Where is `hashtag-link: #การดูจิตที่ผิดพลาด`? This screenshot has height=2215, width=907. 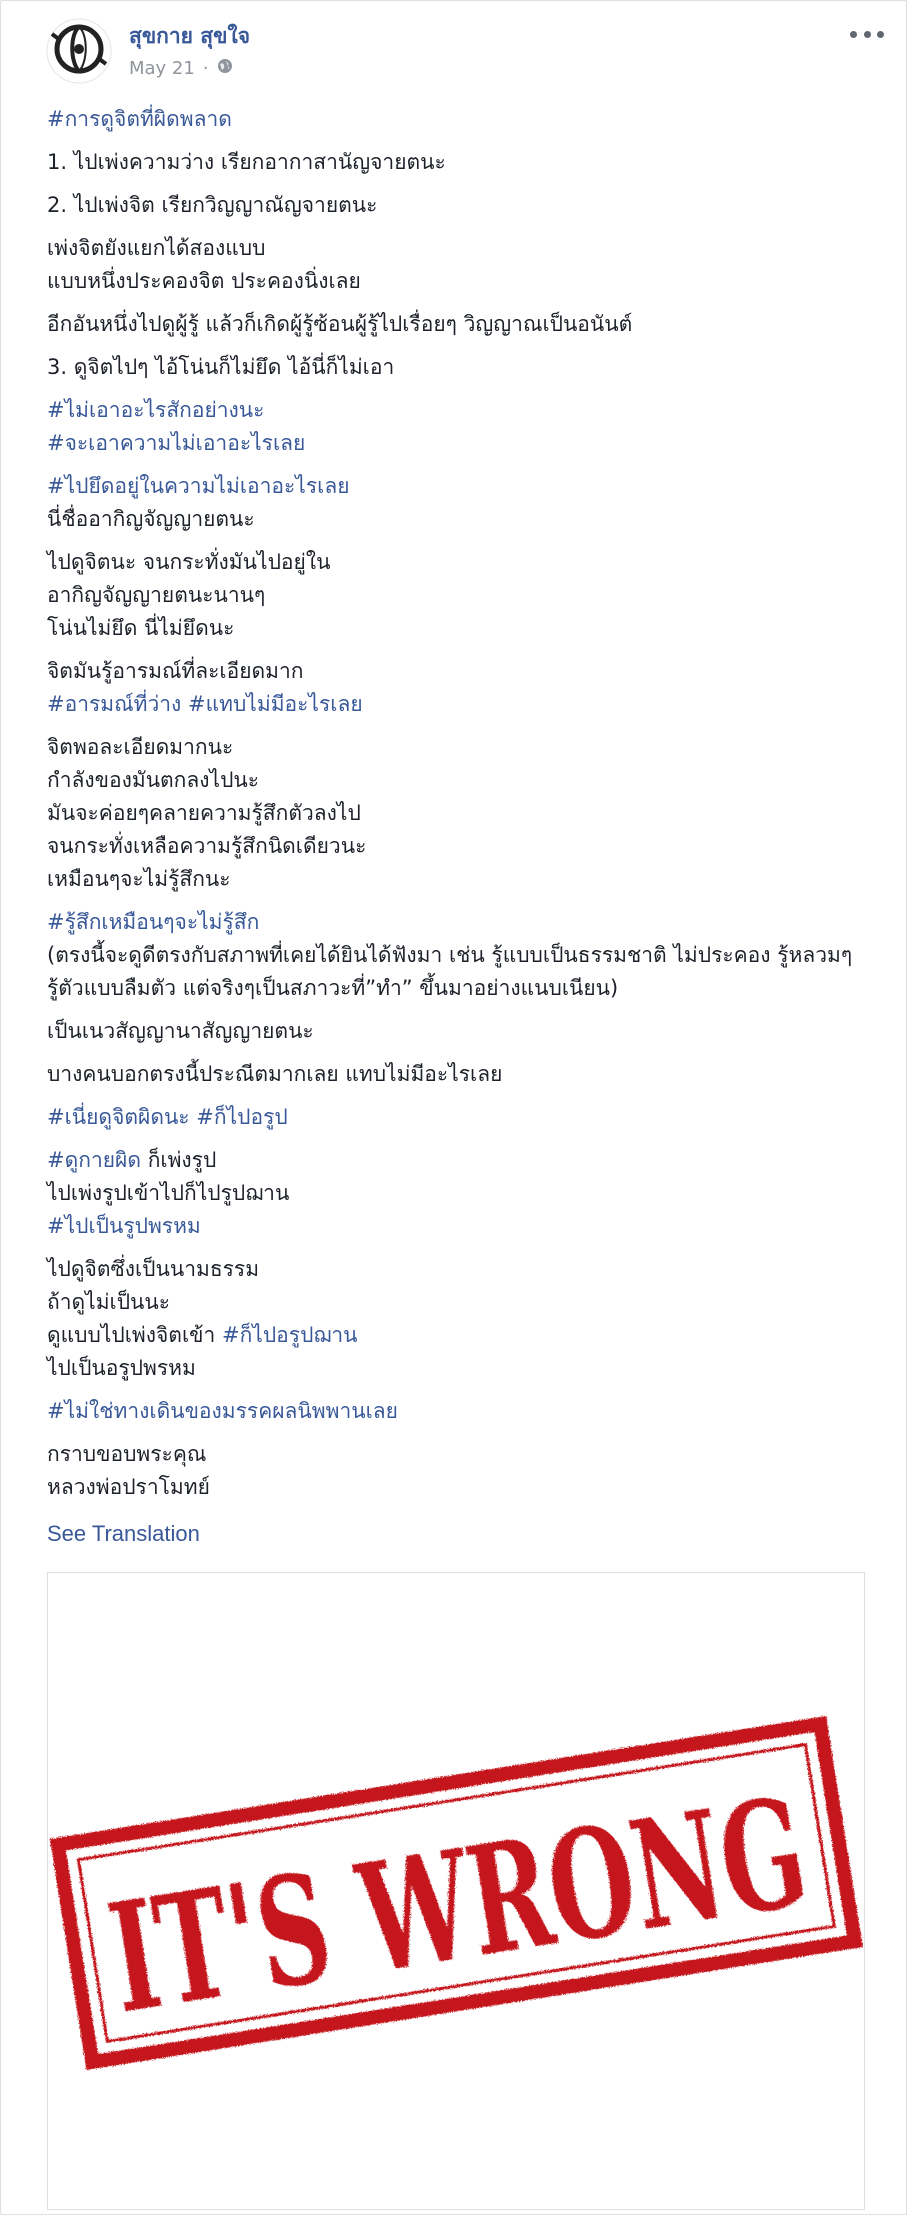 hashtag-link: #การดูจิตที่ผิดพลาด is located at coordinates (457, 119).